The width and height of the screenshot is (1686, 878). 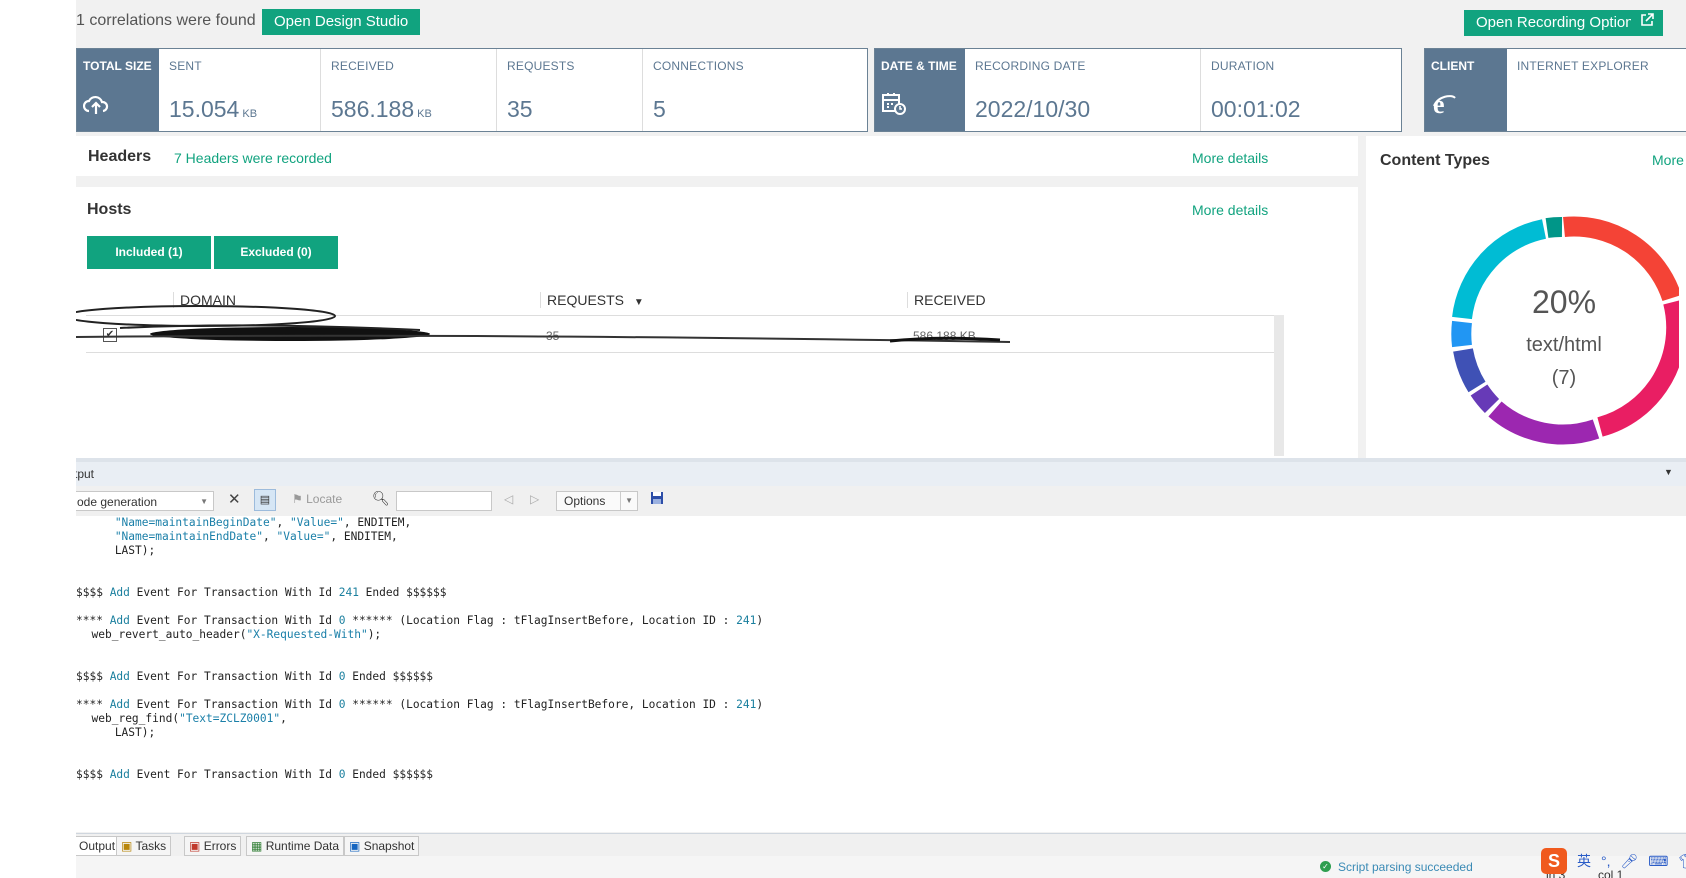 I want to click on search-input, so click(x=444, y=501).